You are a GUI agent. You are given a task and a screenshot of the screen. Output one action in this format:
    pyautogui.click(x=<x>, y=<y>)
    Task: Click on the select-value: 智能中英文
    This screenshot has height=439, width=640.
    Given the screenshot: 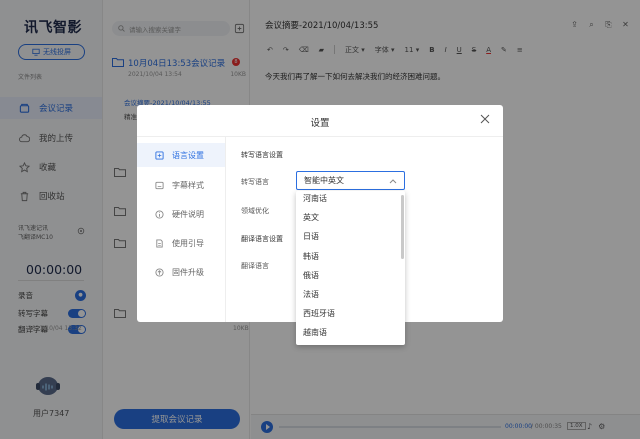 What is the action you would take?
    pyautogui.click(x=324, y=180)
    